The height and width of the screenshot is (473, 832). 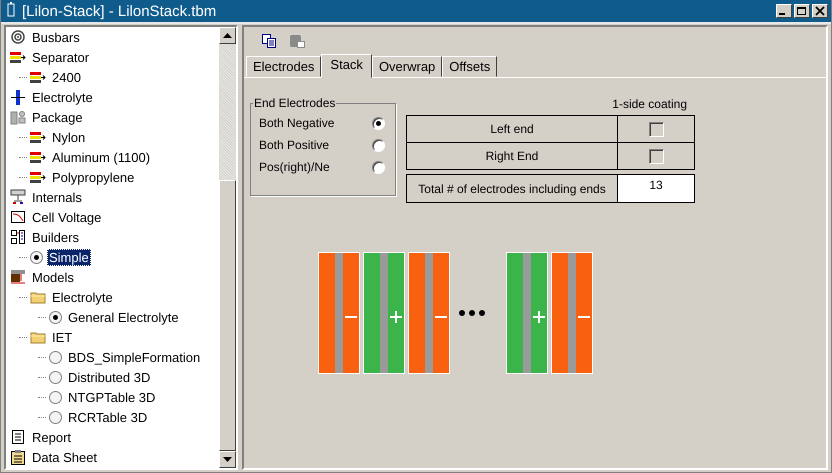 I want to click on tree-item: Report, so click(x=52, y=437).